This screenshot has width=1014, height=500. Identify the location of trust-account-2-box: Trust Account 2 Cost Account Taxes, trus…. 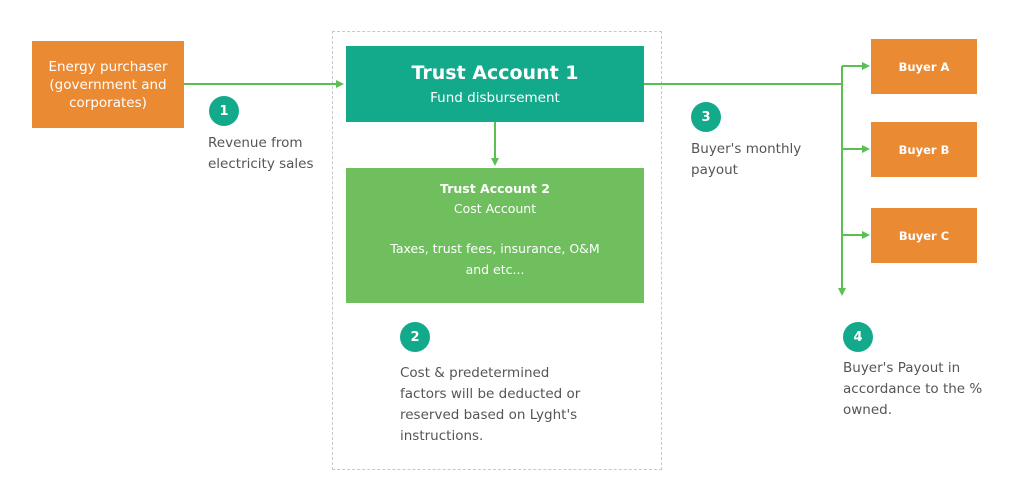
(495, 235).